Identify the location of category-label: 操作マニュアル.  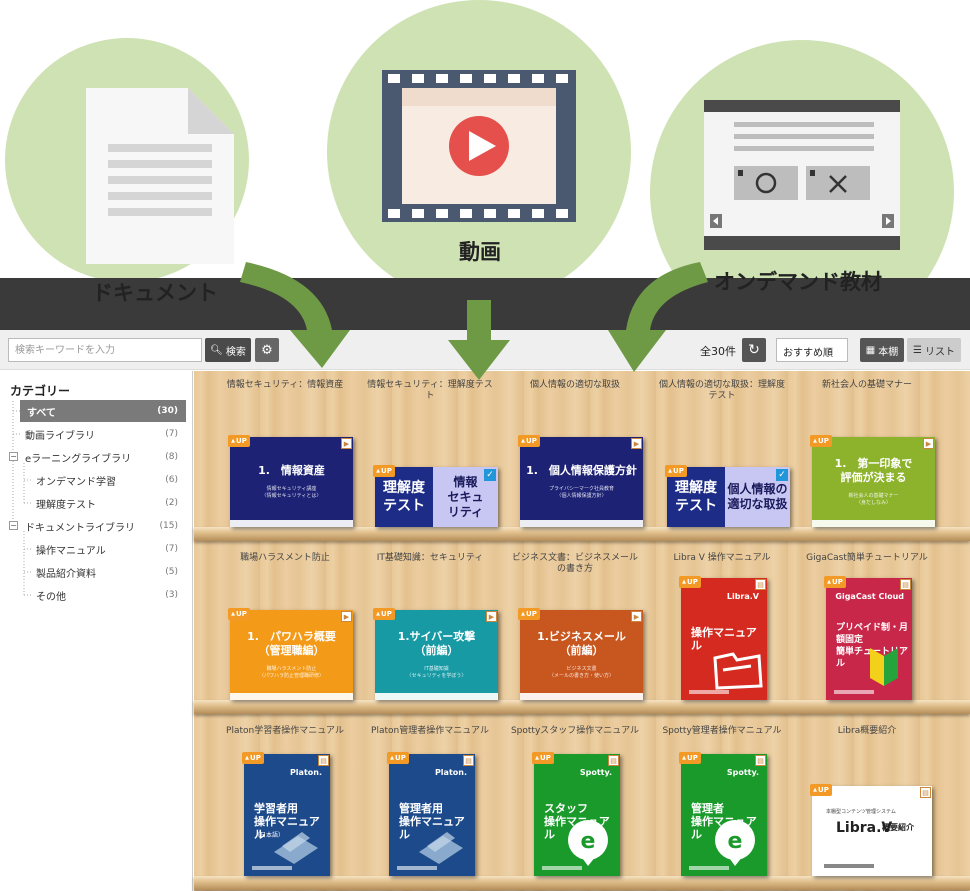
(71, 551).